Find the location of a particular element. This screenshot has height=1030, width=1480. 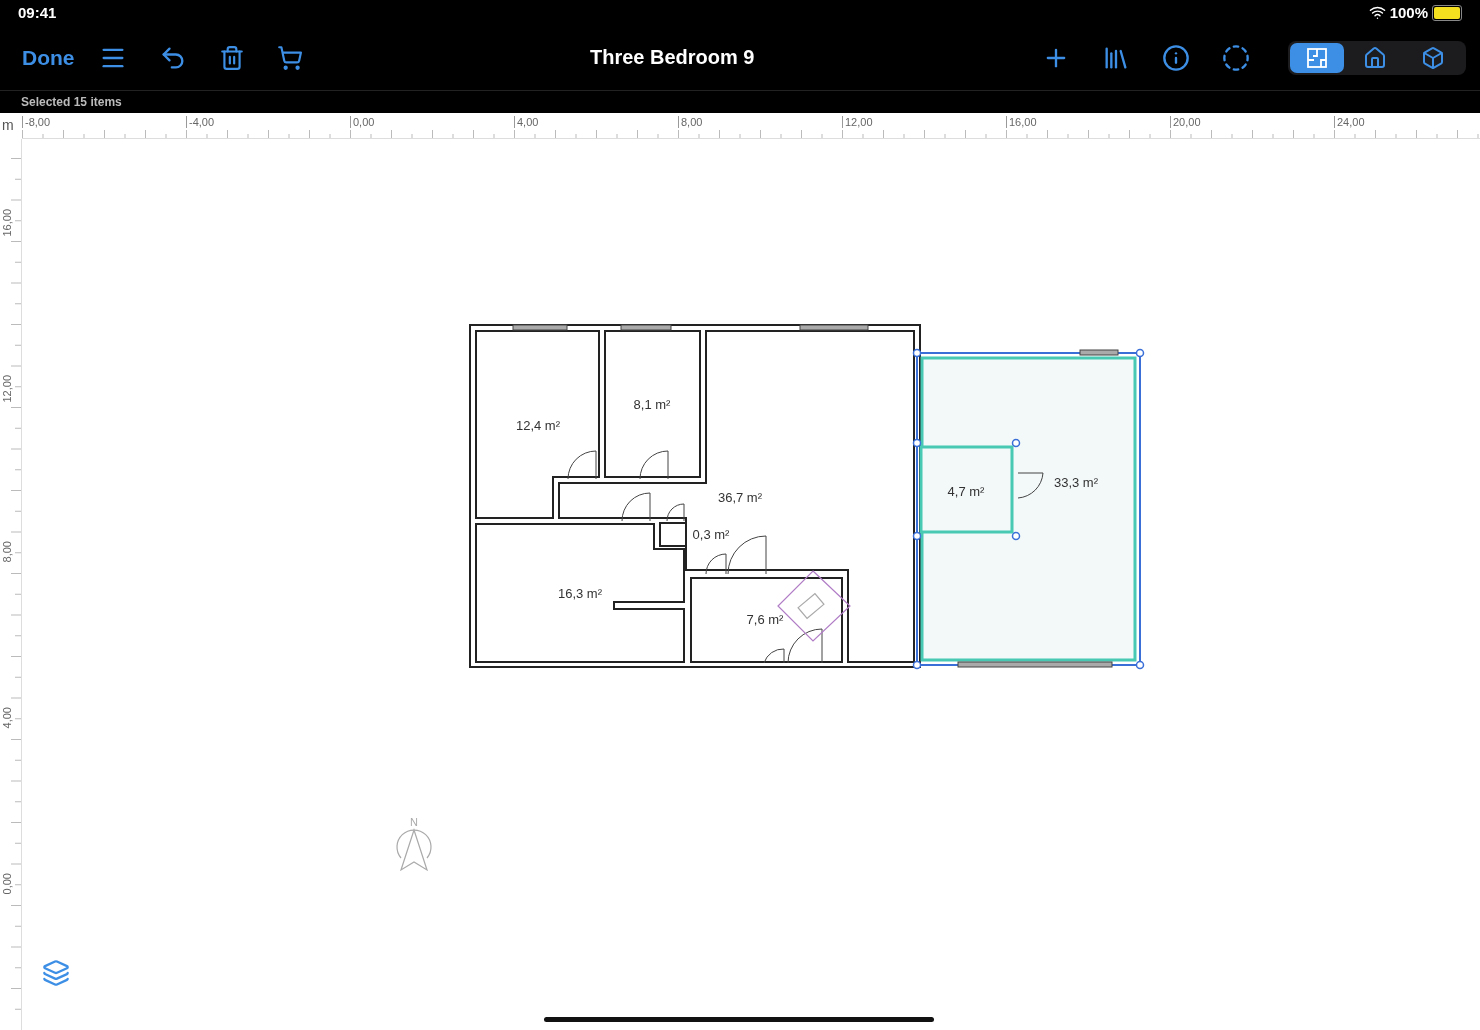

trash-icon is located at coordinates (231, 57).